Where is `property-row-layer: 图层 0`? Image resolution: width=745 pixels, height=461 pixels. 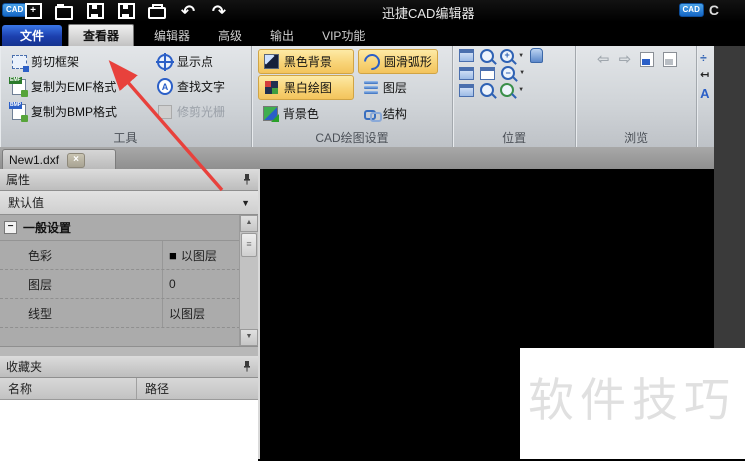
property-row-layer: 图层 0 is located at coordinates (120, 284).